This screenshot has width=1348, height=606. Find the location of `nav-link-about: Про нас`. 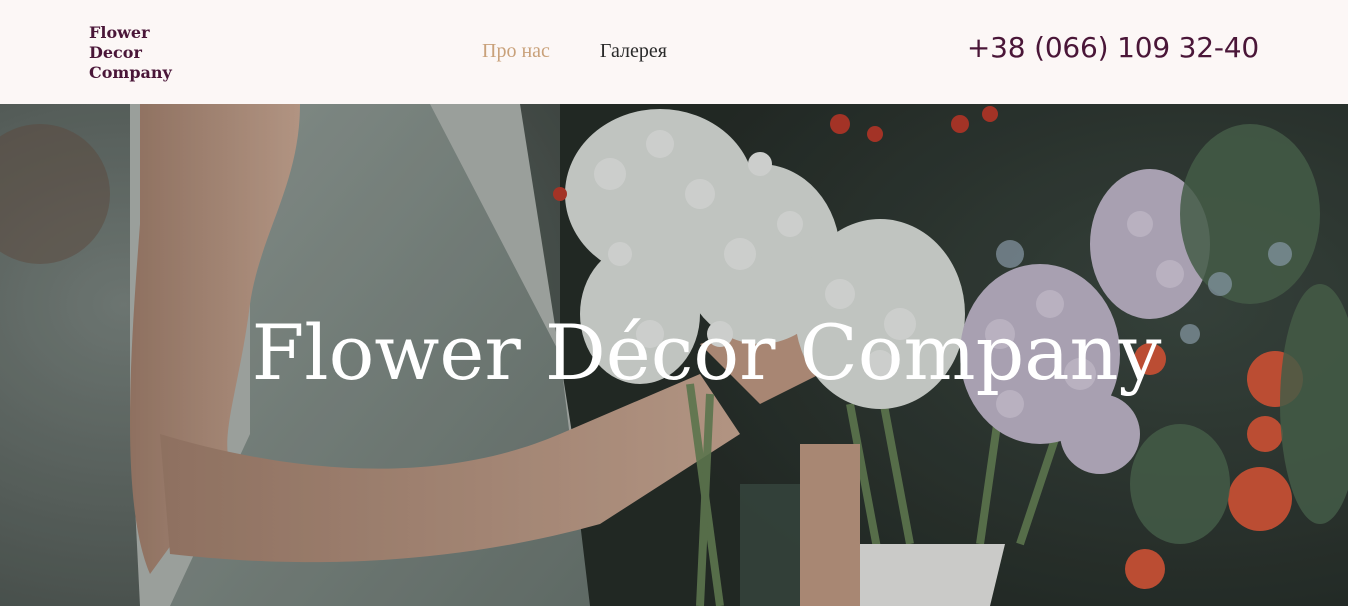

nav-link-about: Про нас is located at coordinates (516, 51).